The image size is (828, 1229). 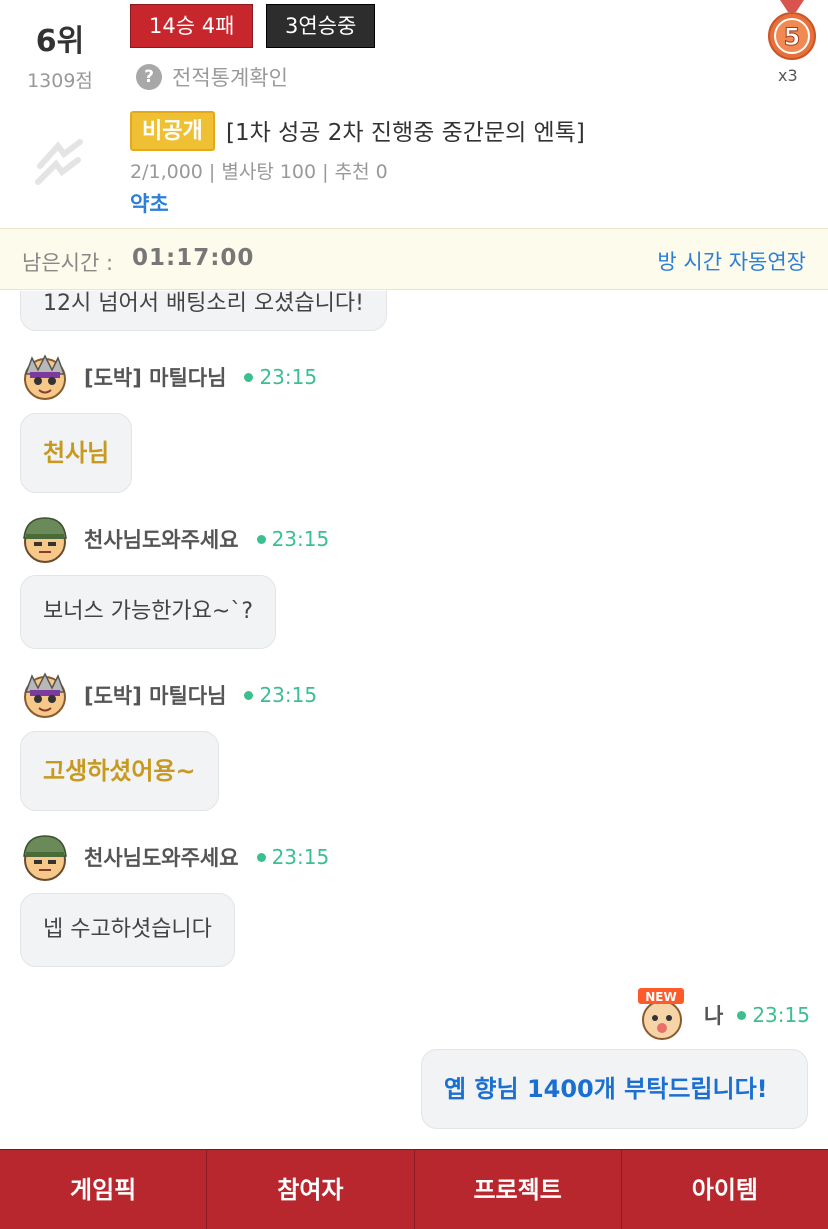 I want to click on medal-icon: 5, so click(x=792, y=30).